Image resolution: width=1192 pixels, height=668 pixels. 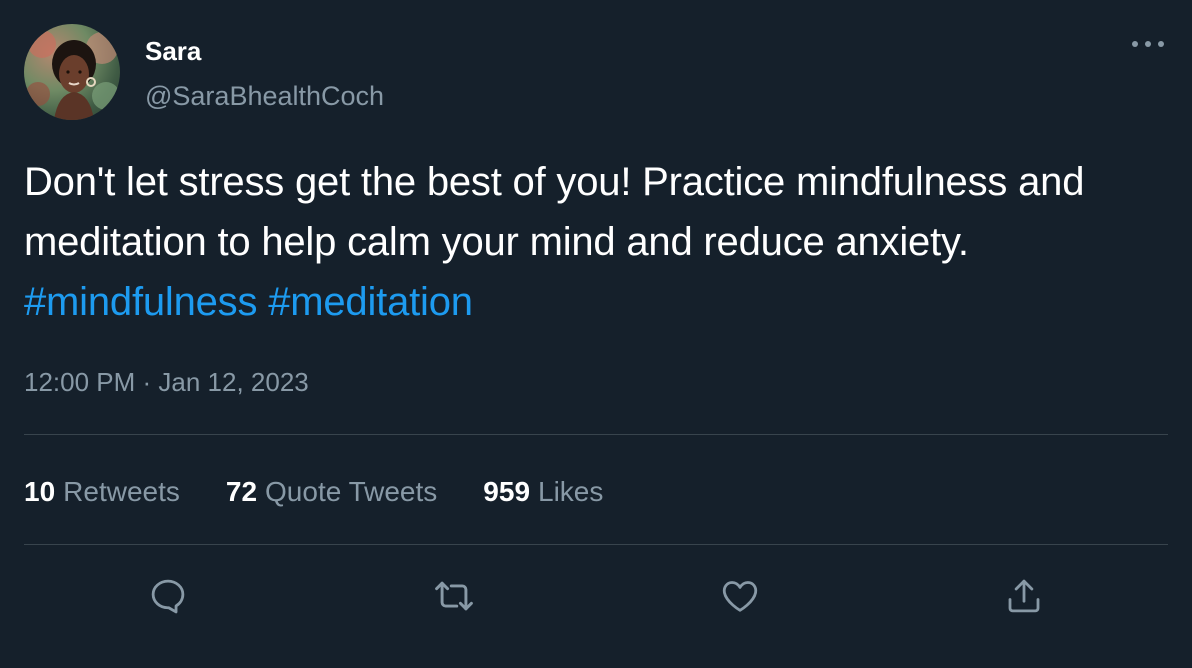 I want to click on reply-button, so click(x=168, y=596).